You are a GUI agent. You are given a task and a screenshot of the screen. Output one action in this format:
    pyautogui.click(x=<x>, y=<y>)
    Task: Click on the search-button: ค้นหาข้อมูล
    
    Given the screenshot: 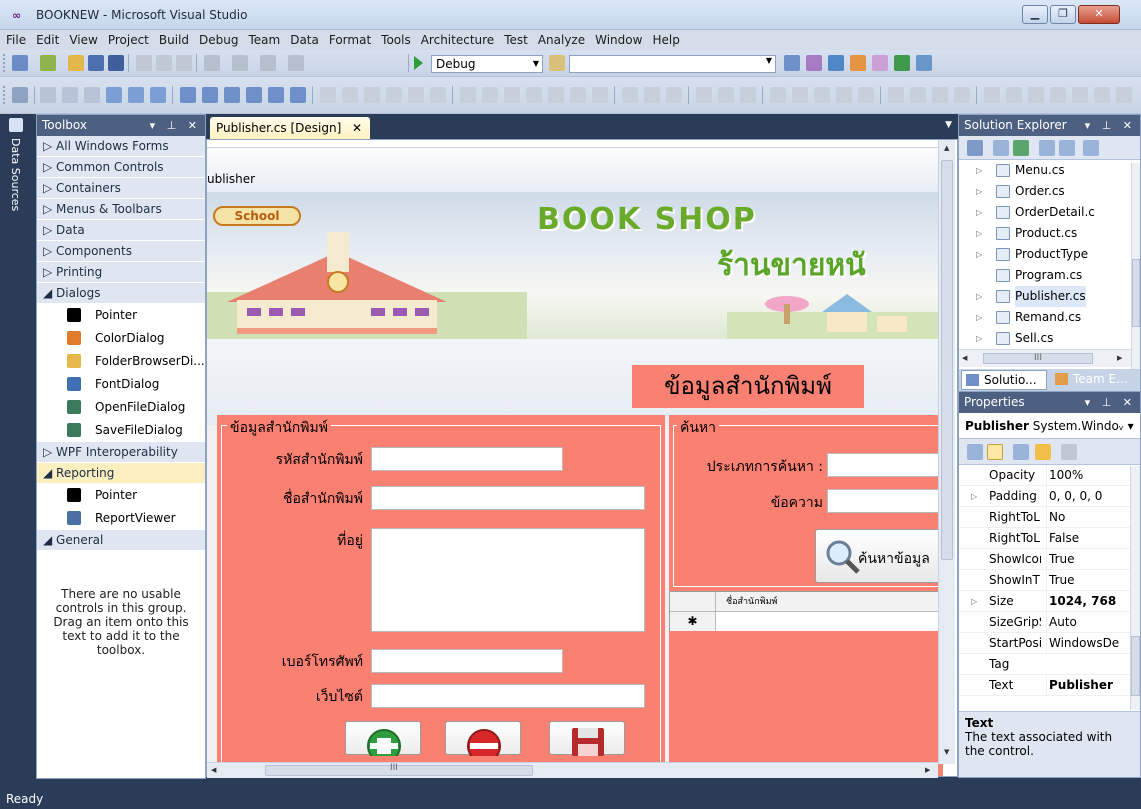 What is the action you would take?
    pyautogui.click(x=879, y=556)
    